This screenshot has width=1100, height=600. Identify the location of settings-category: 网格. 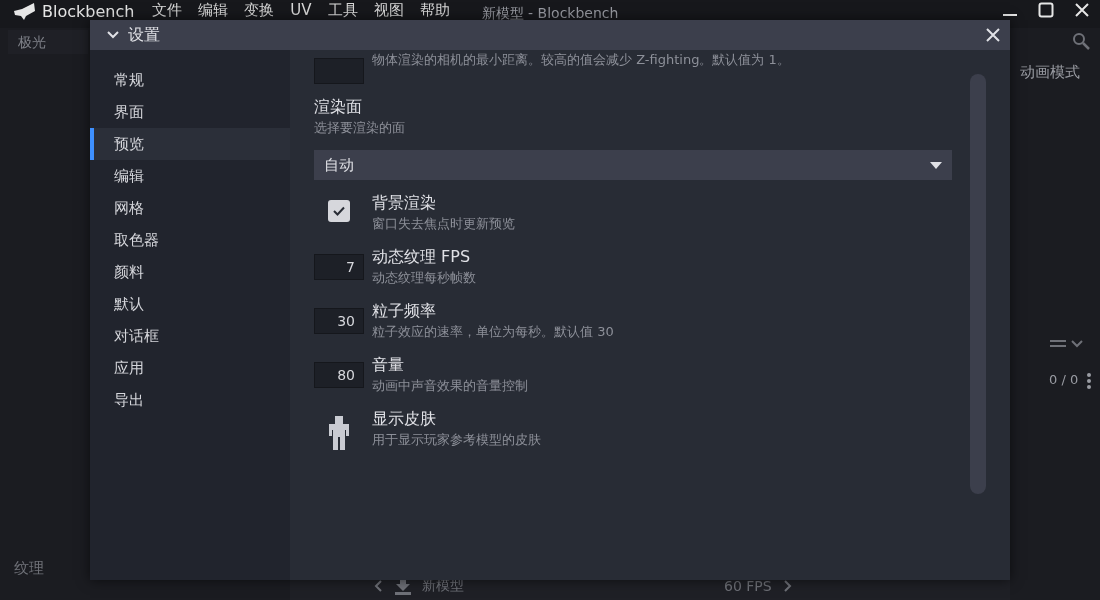
(190, 208).